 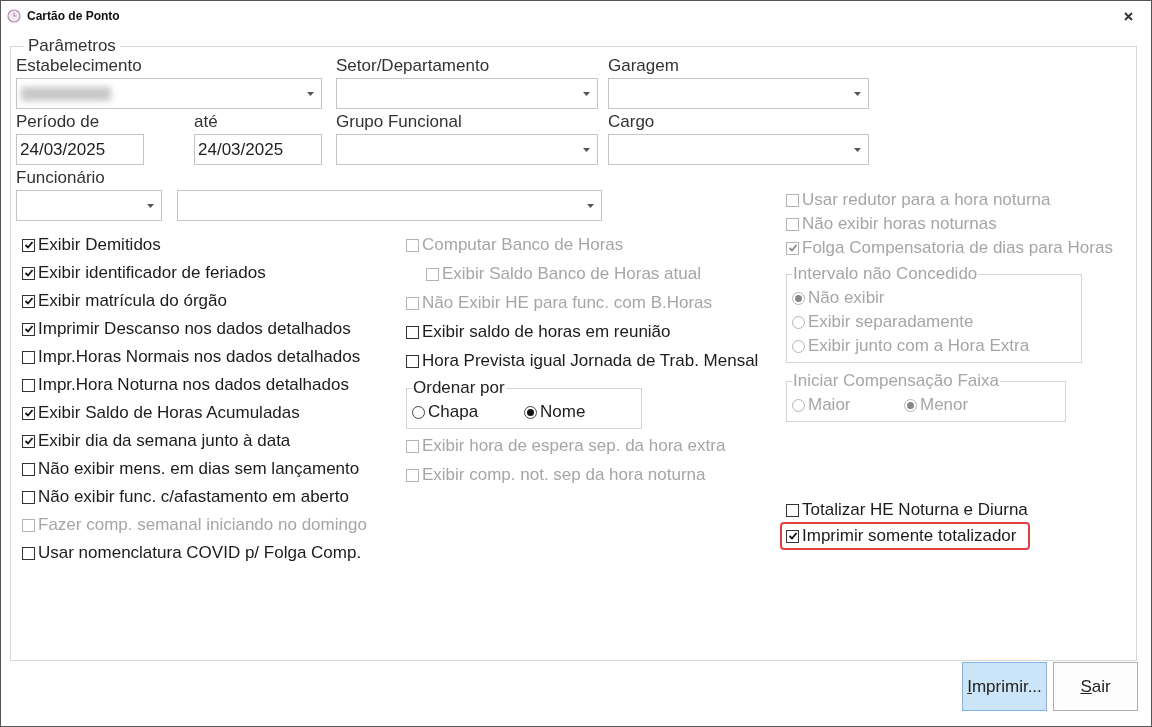 I want to click on checkbox-option: Totalizar HE Noturna e Diurna, so click(x=907, y=510).